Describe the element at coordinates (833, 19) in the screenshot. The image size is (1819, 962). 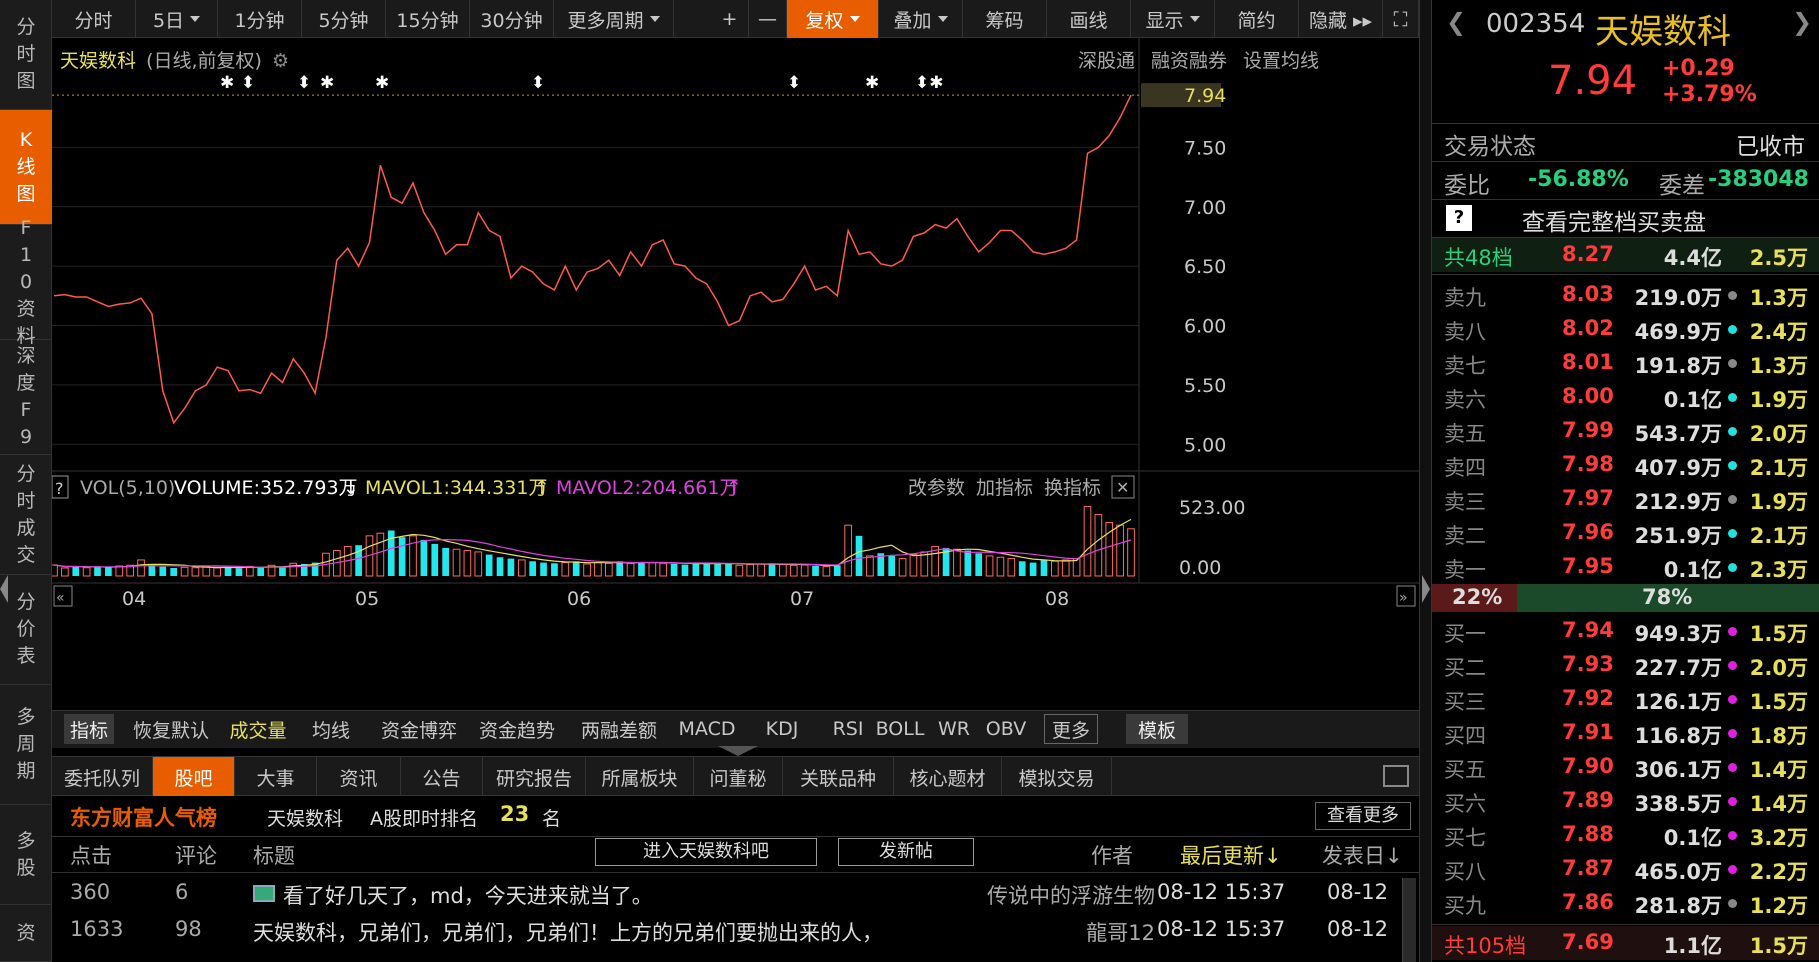
I see `toolbar-button-2: 复权` at that location.